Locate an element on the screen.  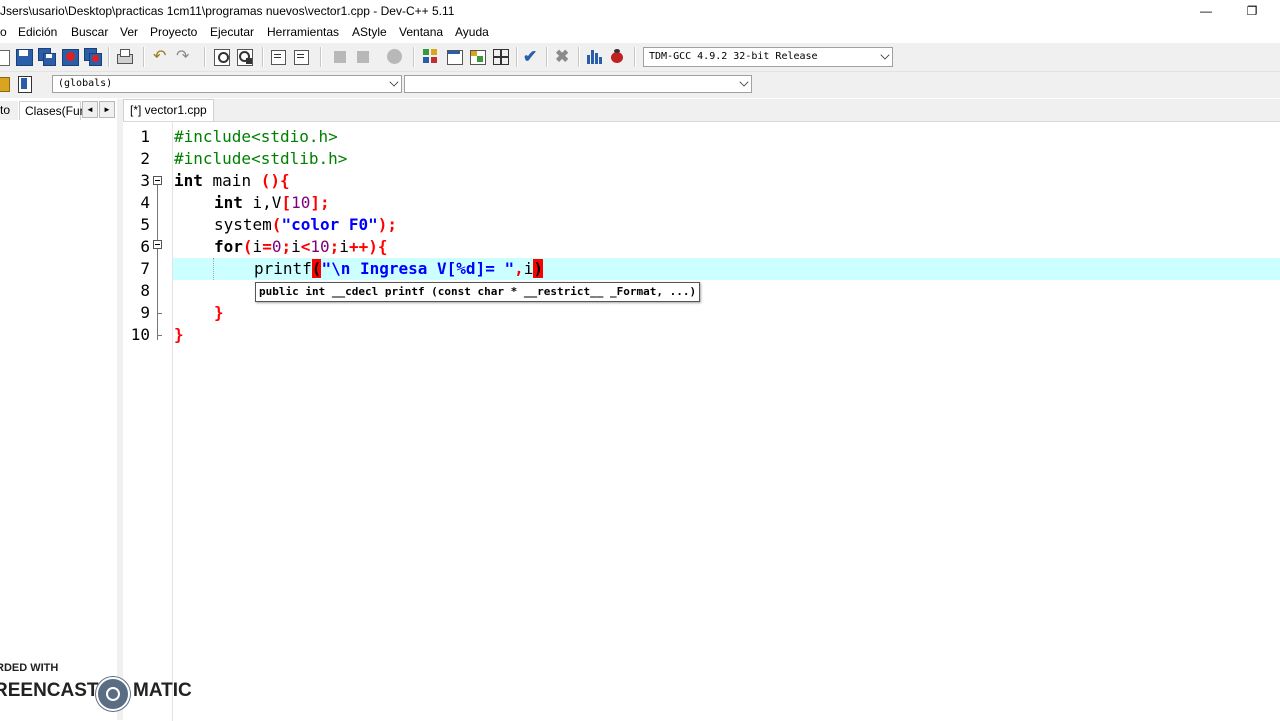
code-line-2: #include<stdlib.h> is located at coordinates (261, 158).